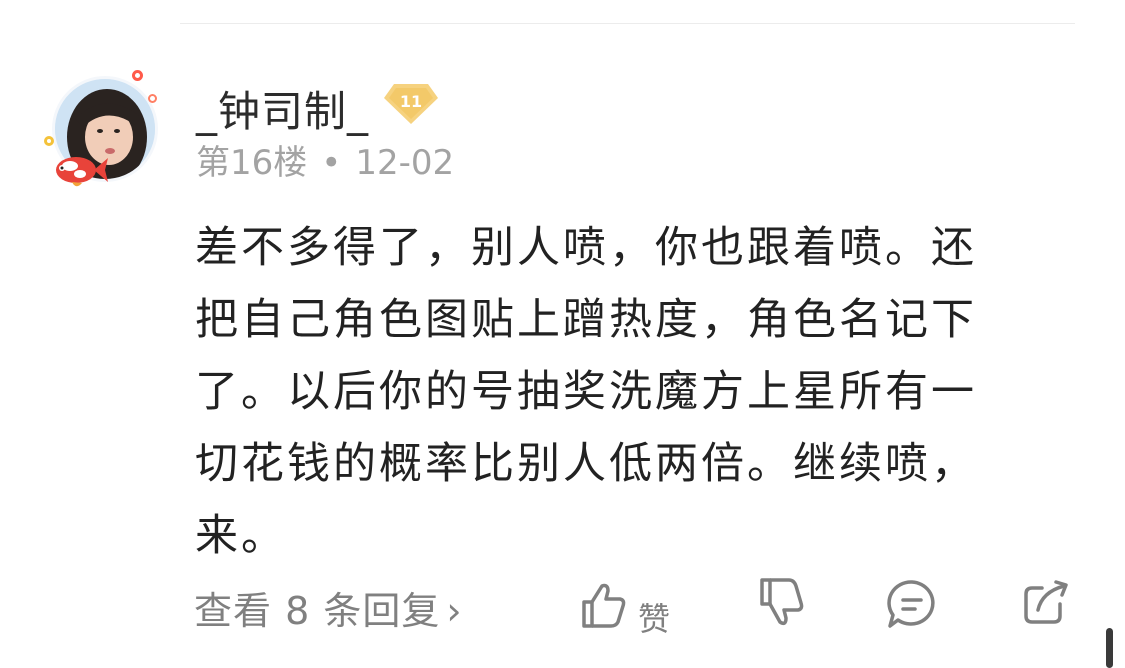  What do you see at coordinates (282, 108) in the screenshot?
I see `username: _钟司制_` at bounding box center [282, 108].